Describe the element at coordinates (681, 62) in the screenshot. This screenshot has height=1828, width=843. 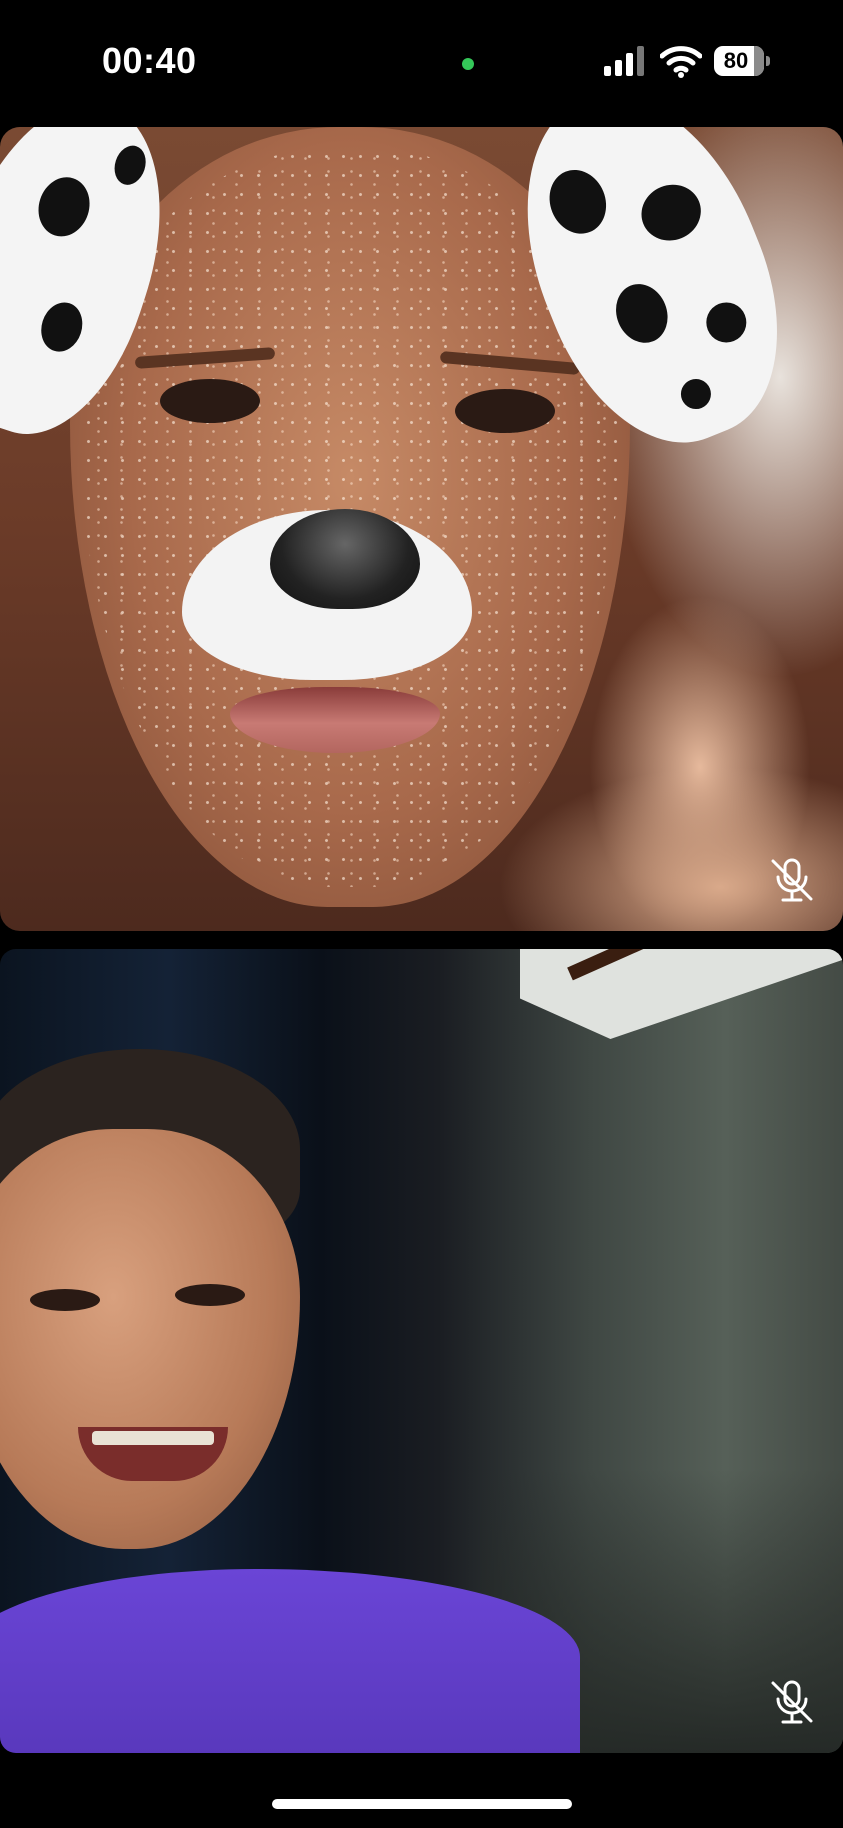
I see `wifi-icon` at that location.